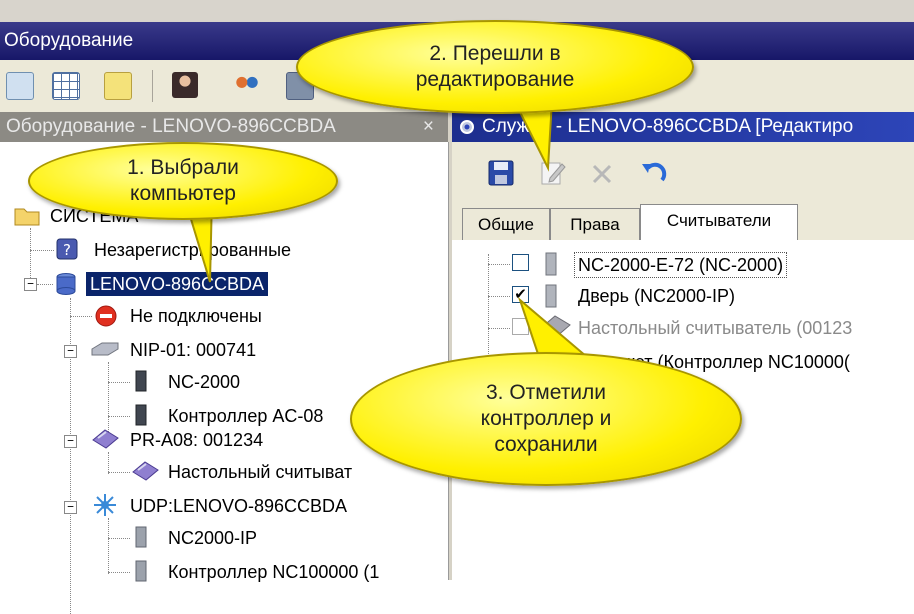 Image resolution: width=914 pixels, height=614 pixels. I want to click on callout-step-3-text: 3. Отметили контроллер и сохранили, so click(546, 418).